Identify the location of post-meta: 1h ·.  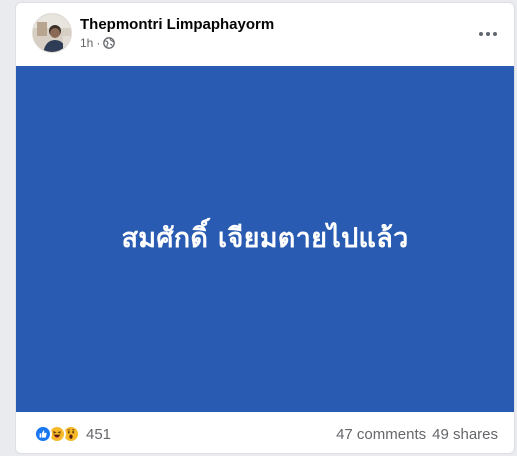
(98, 43).